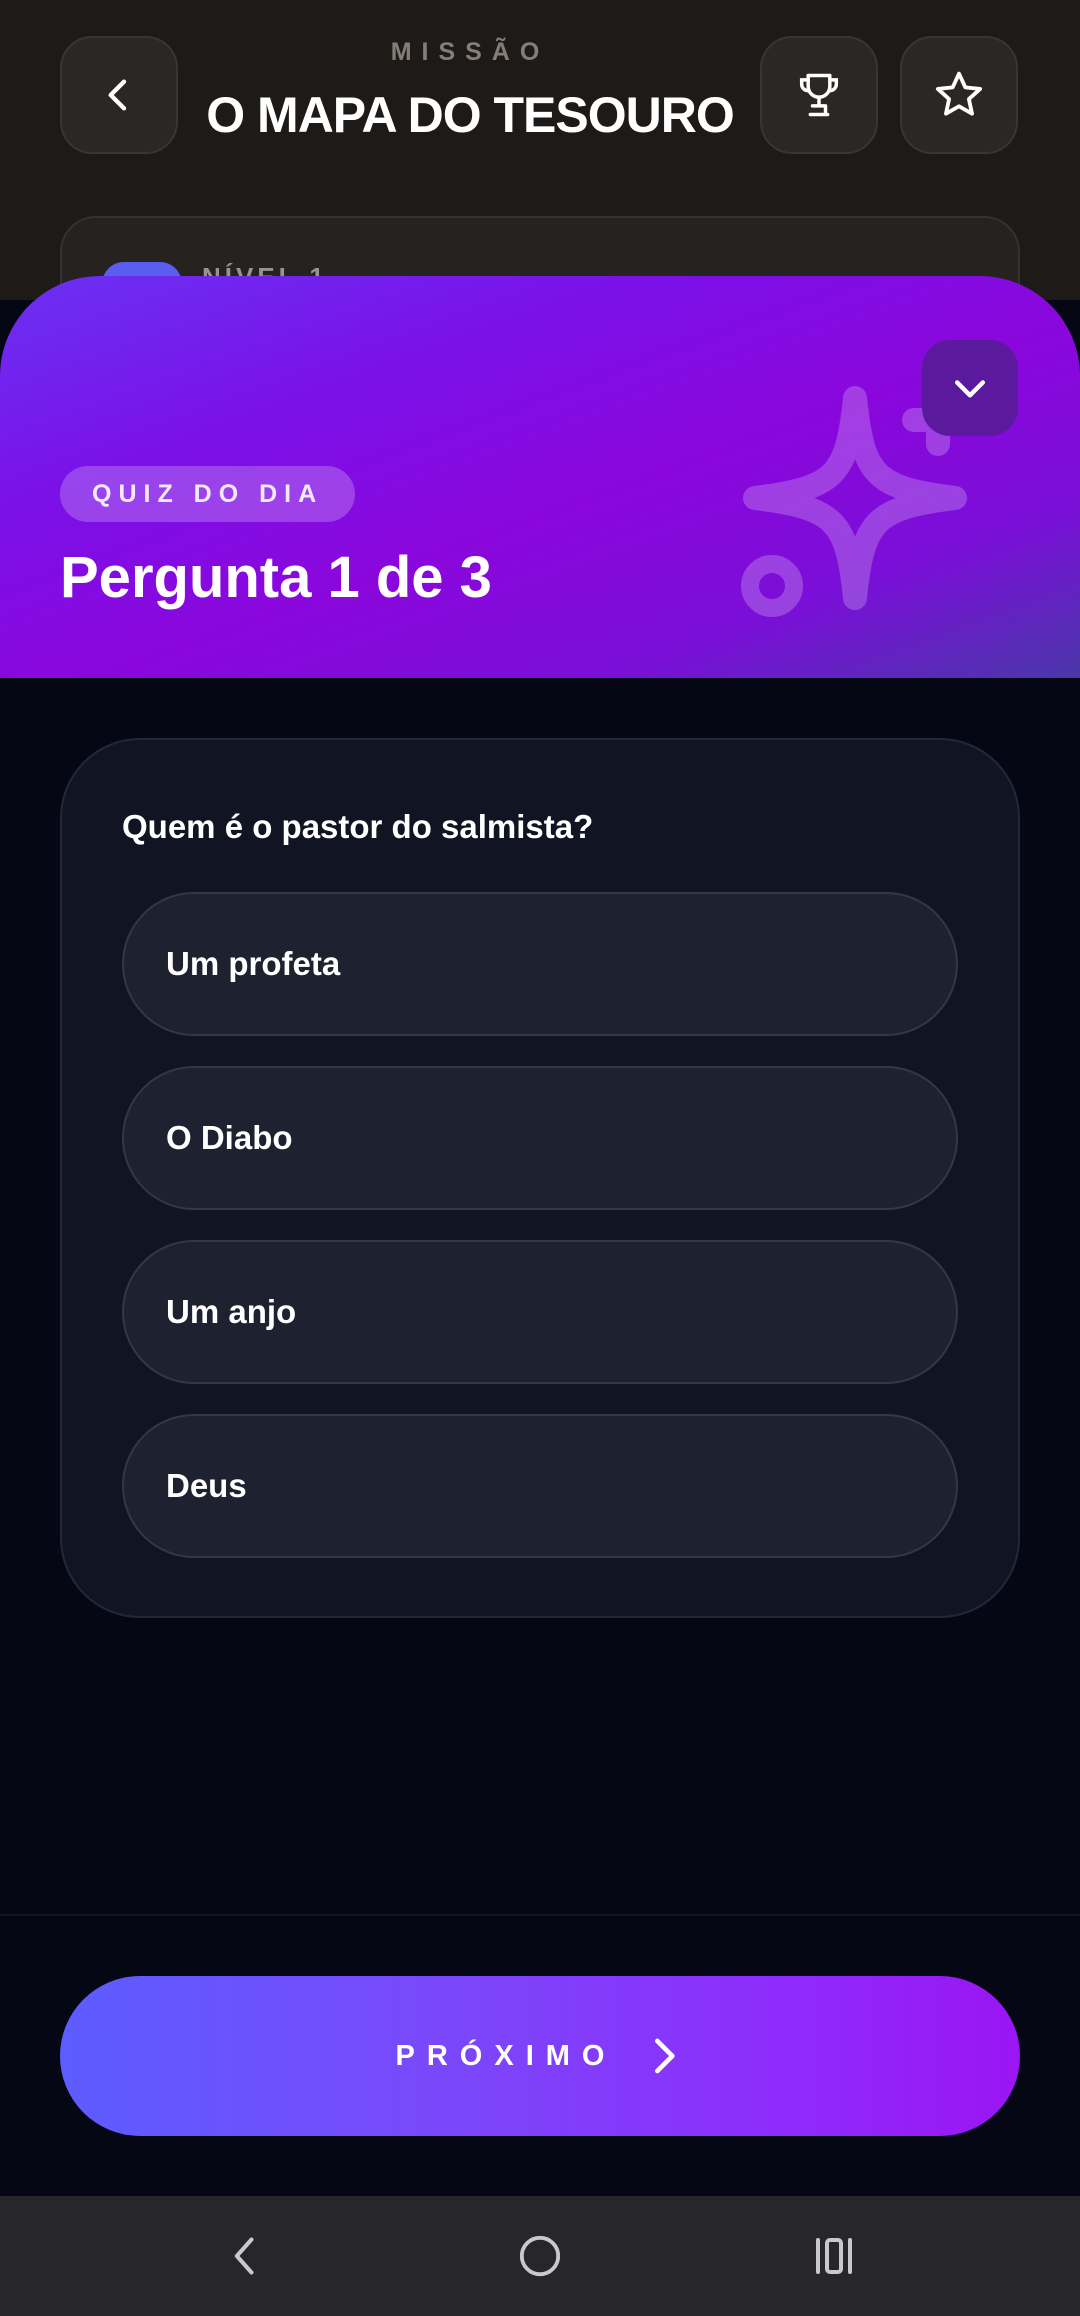 This screenshot has width=1080, height=2316. I want to click on collapse-button, so click(970, 388).